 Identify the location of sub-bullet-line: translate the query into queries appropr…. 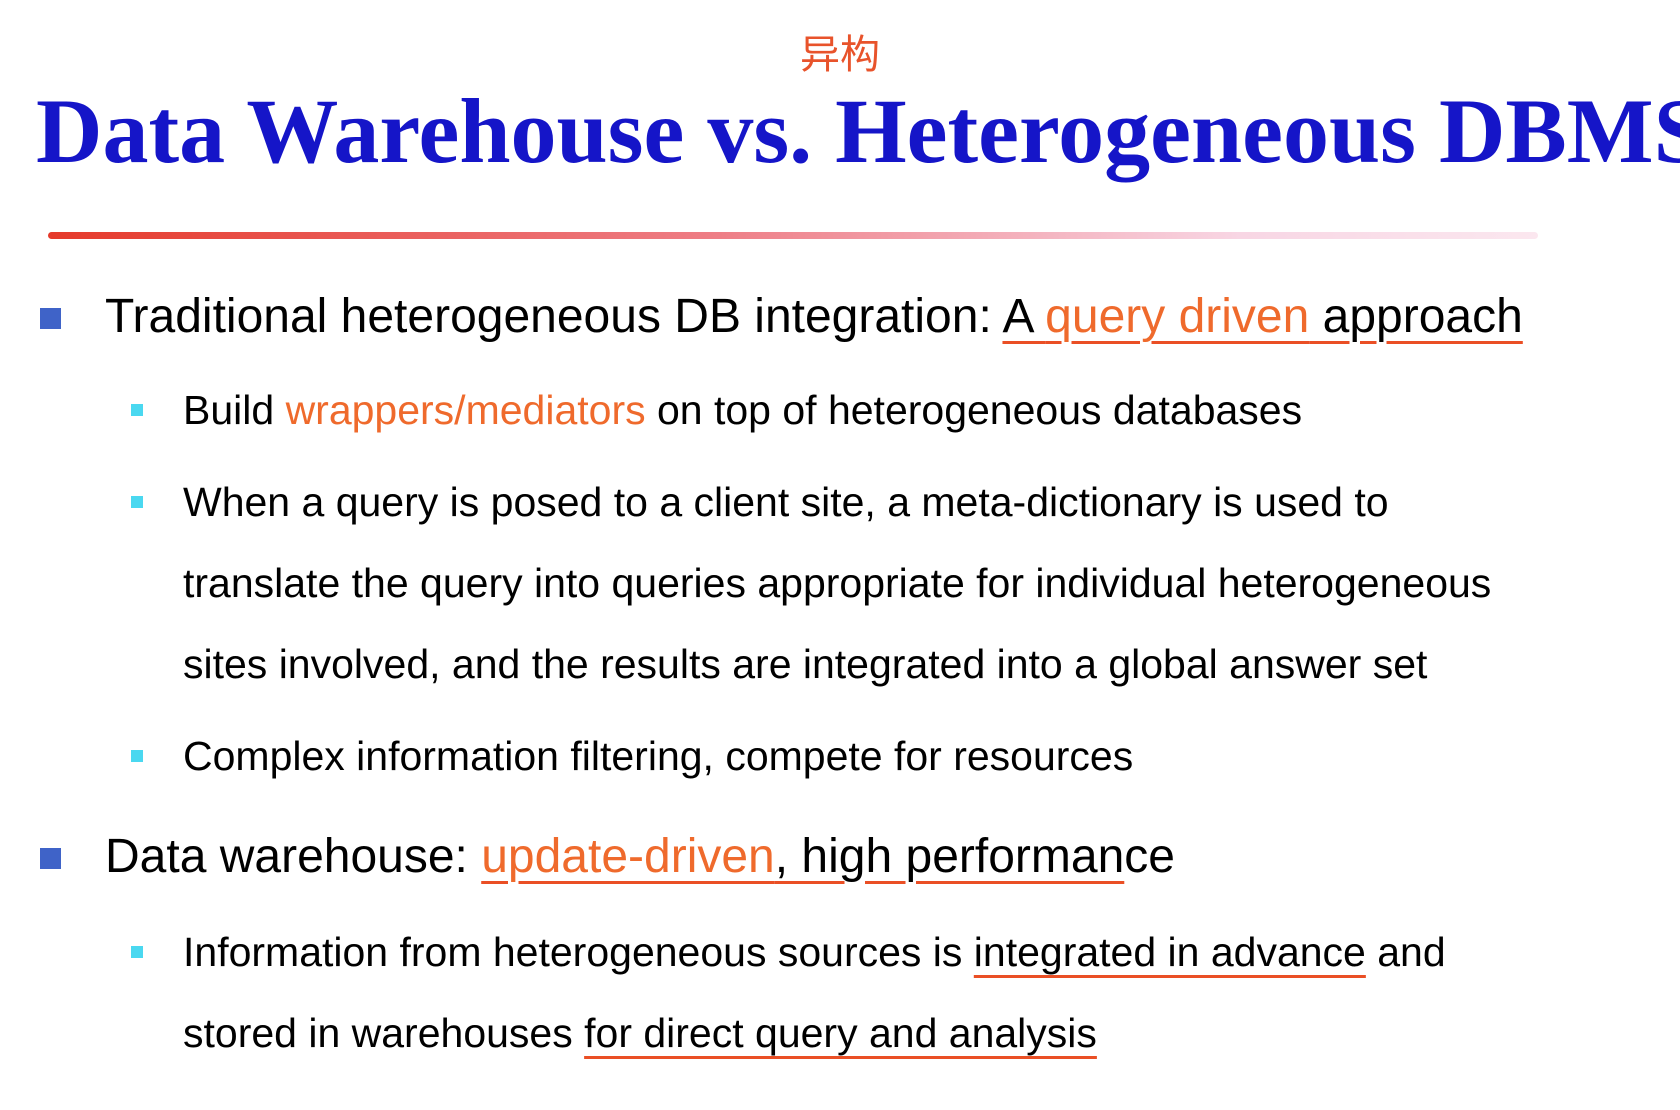
(837, 583).